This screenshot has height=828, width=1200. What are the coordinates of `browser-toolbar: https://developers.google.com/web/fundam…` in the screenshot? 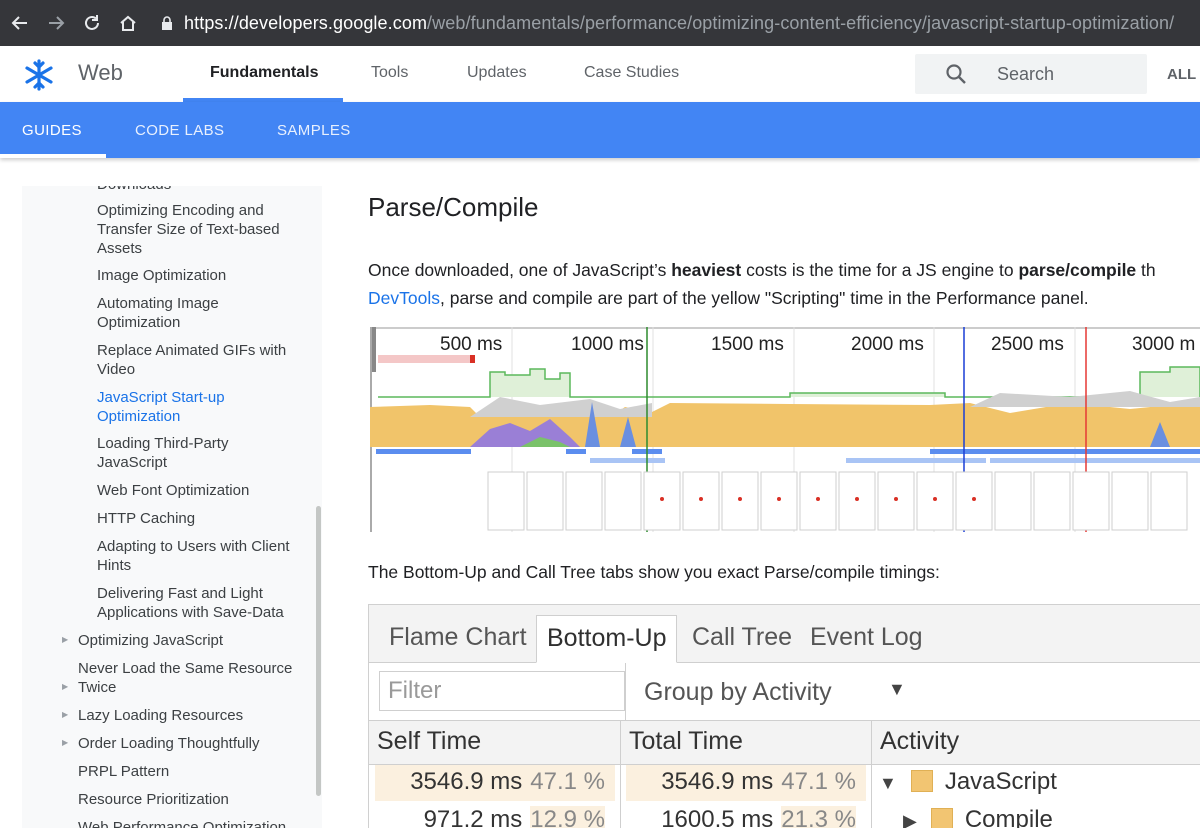 It's located at (600, 23).